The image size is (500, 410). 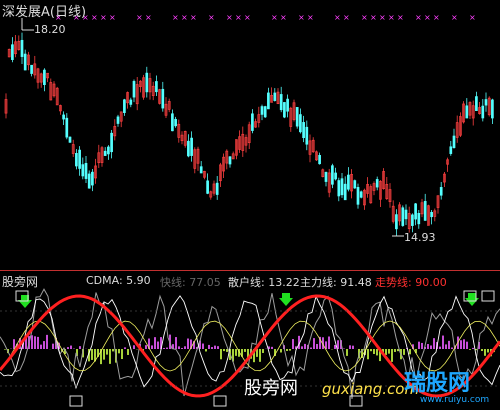 What do you see at coordinates (411, 282) in the screenshot?
I see `zoushixian-value: 走势线: 90.00` at bounding box center [411, 282].